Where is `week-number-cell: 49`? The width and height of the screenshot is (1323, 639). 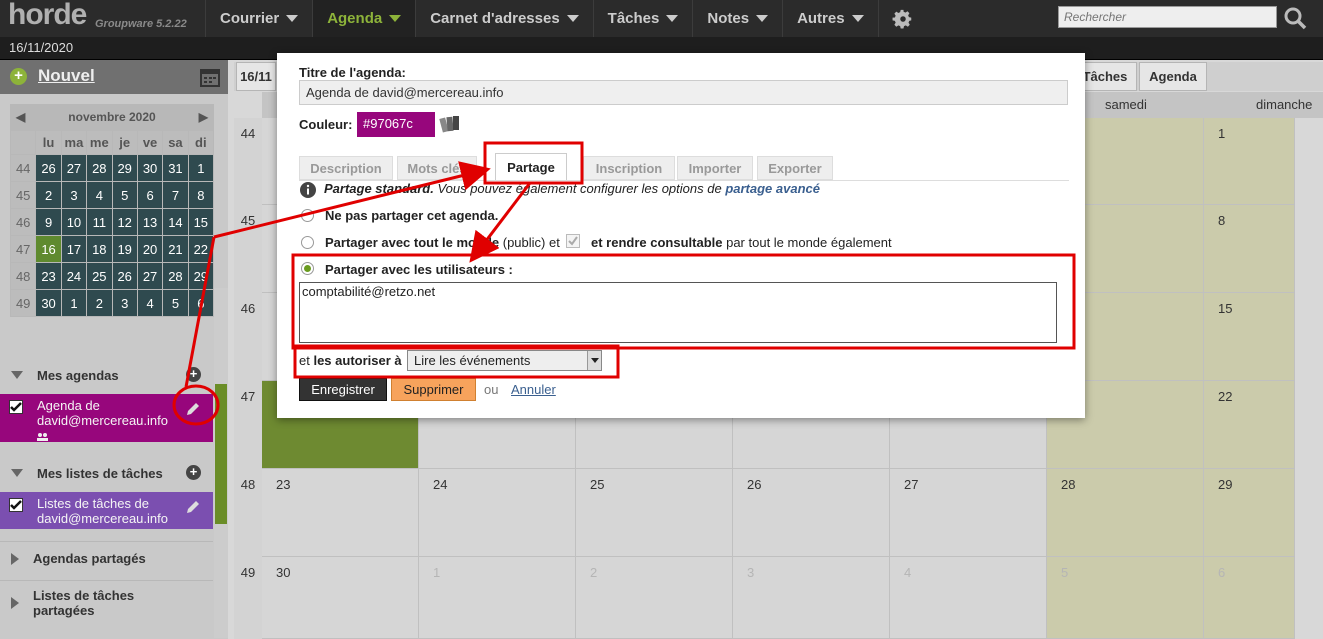 week-number-cell: 49 is located at coordinates (248, 598).